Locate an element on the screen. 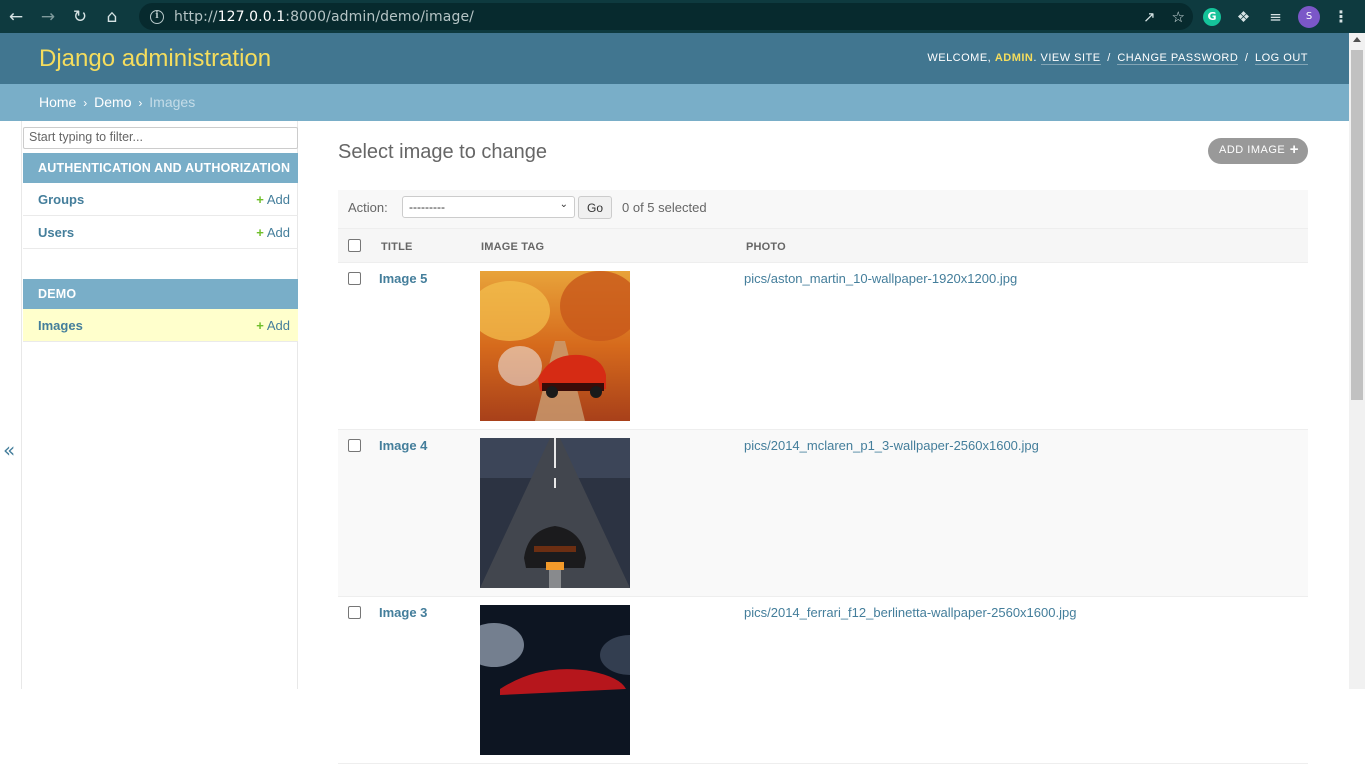 The width and height of the screenshot is (1365, 764). page-scrollbar is located at coordinates (1357, 361).